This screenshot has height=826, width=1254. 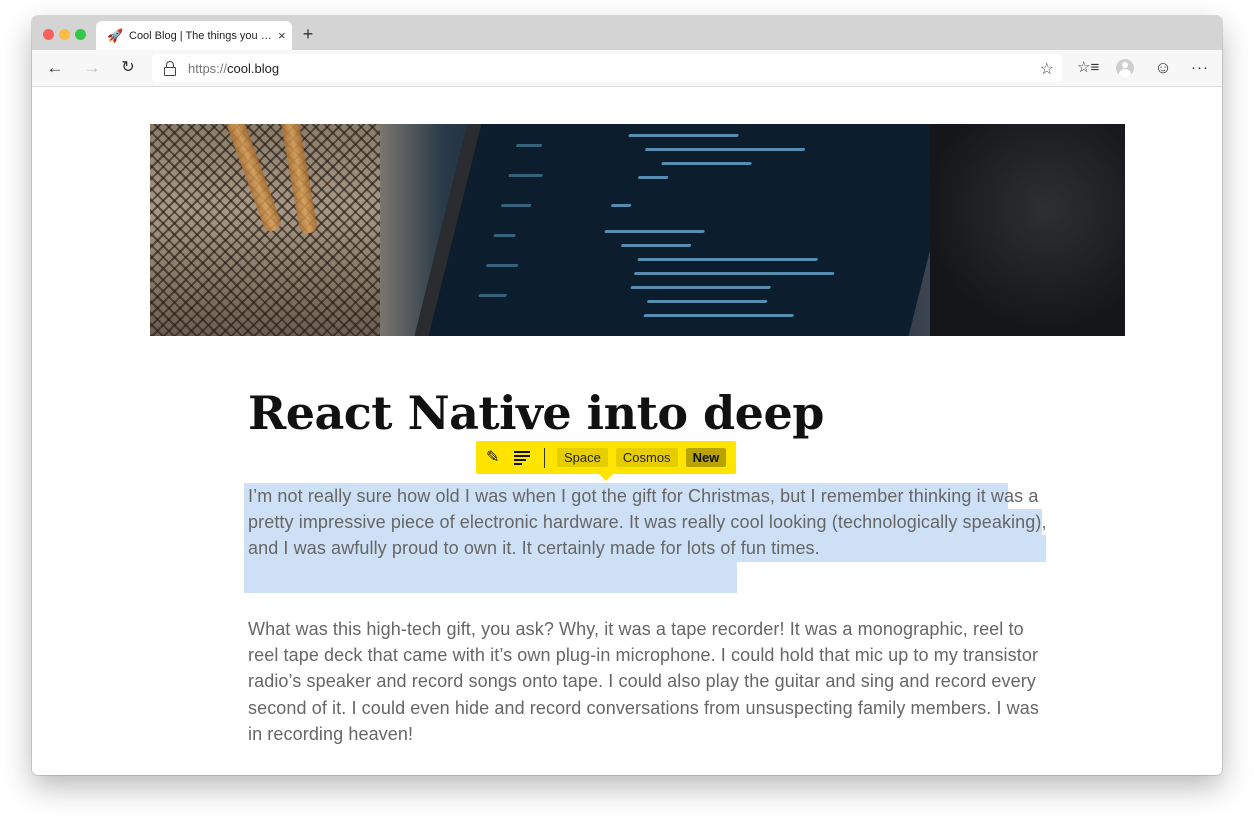 I want to click on back-button: ←, so click(x=55, y=68).